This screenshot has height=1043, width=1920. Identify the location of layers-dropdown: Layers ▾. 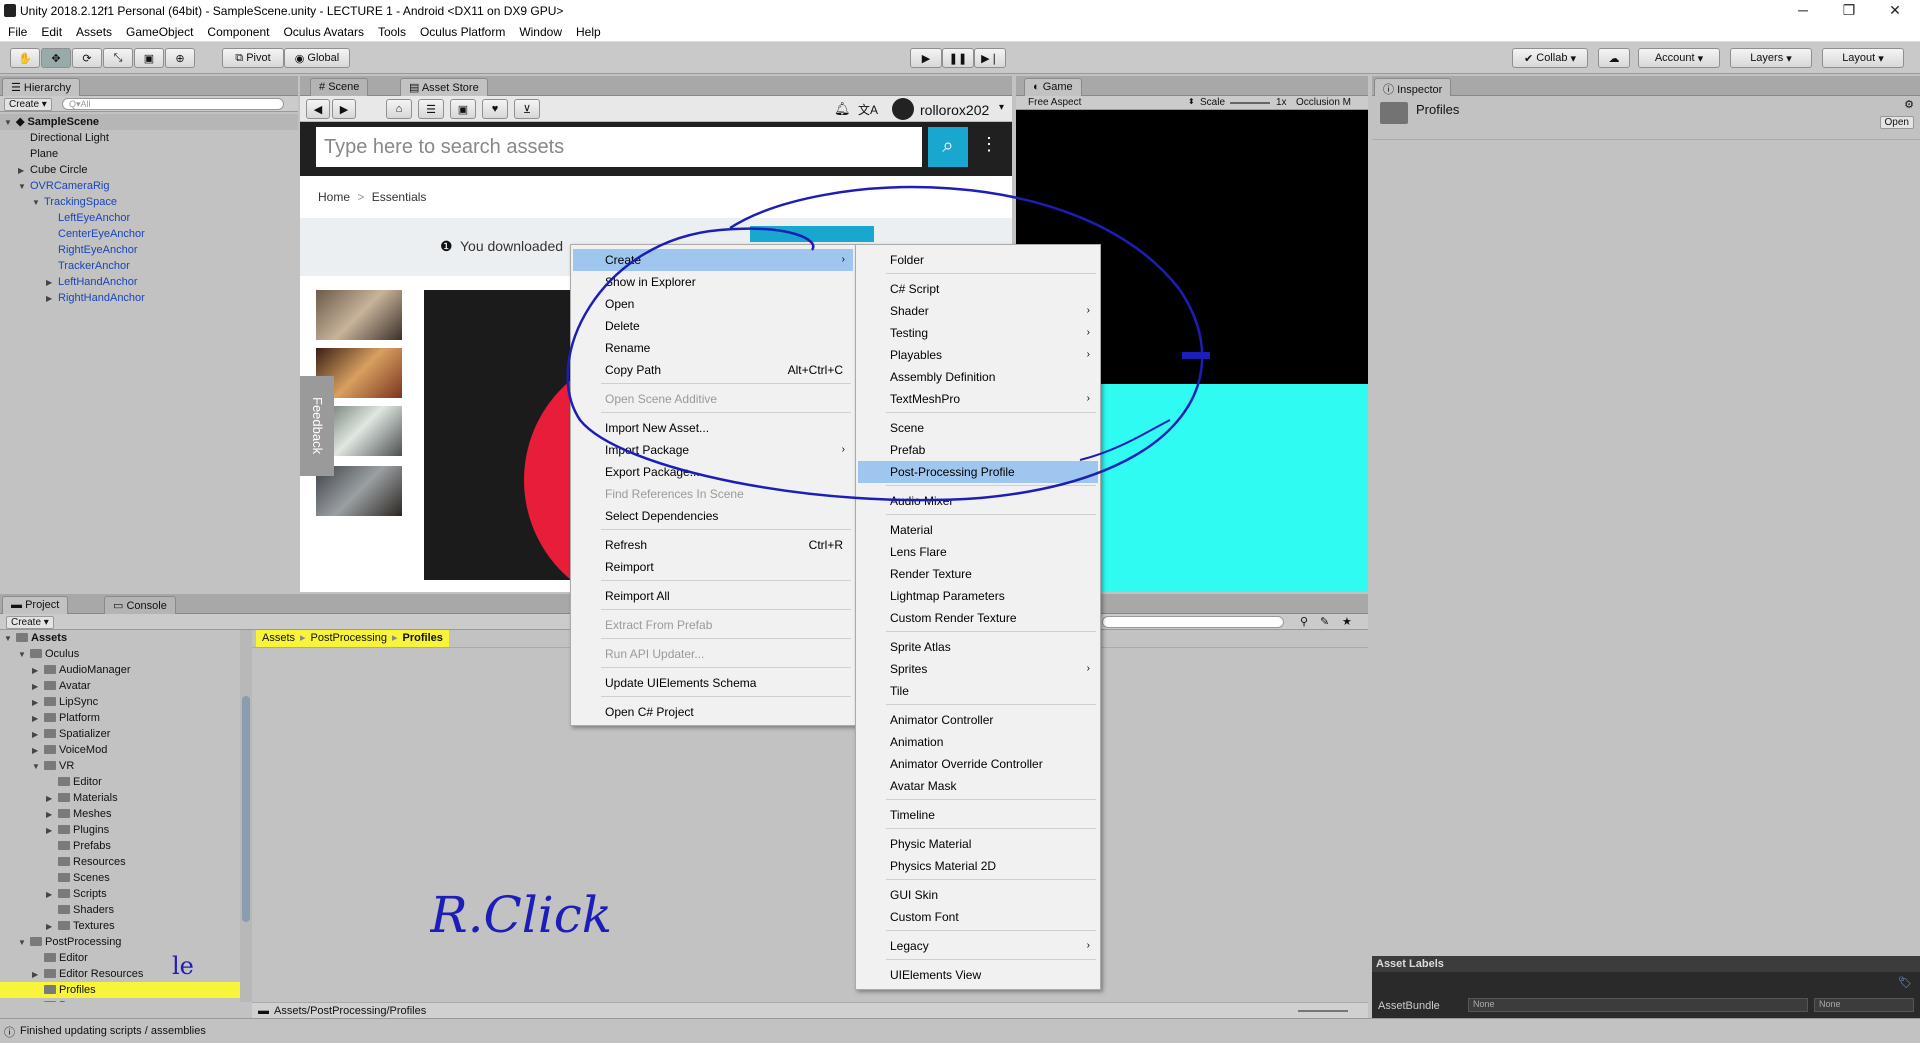
(1771, 58).